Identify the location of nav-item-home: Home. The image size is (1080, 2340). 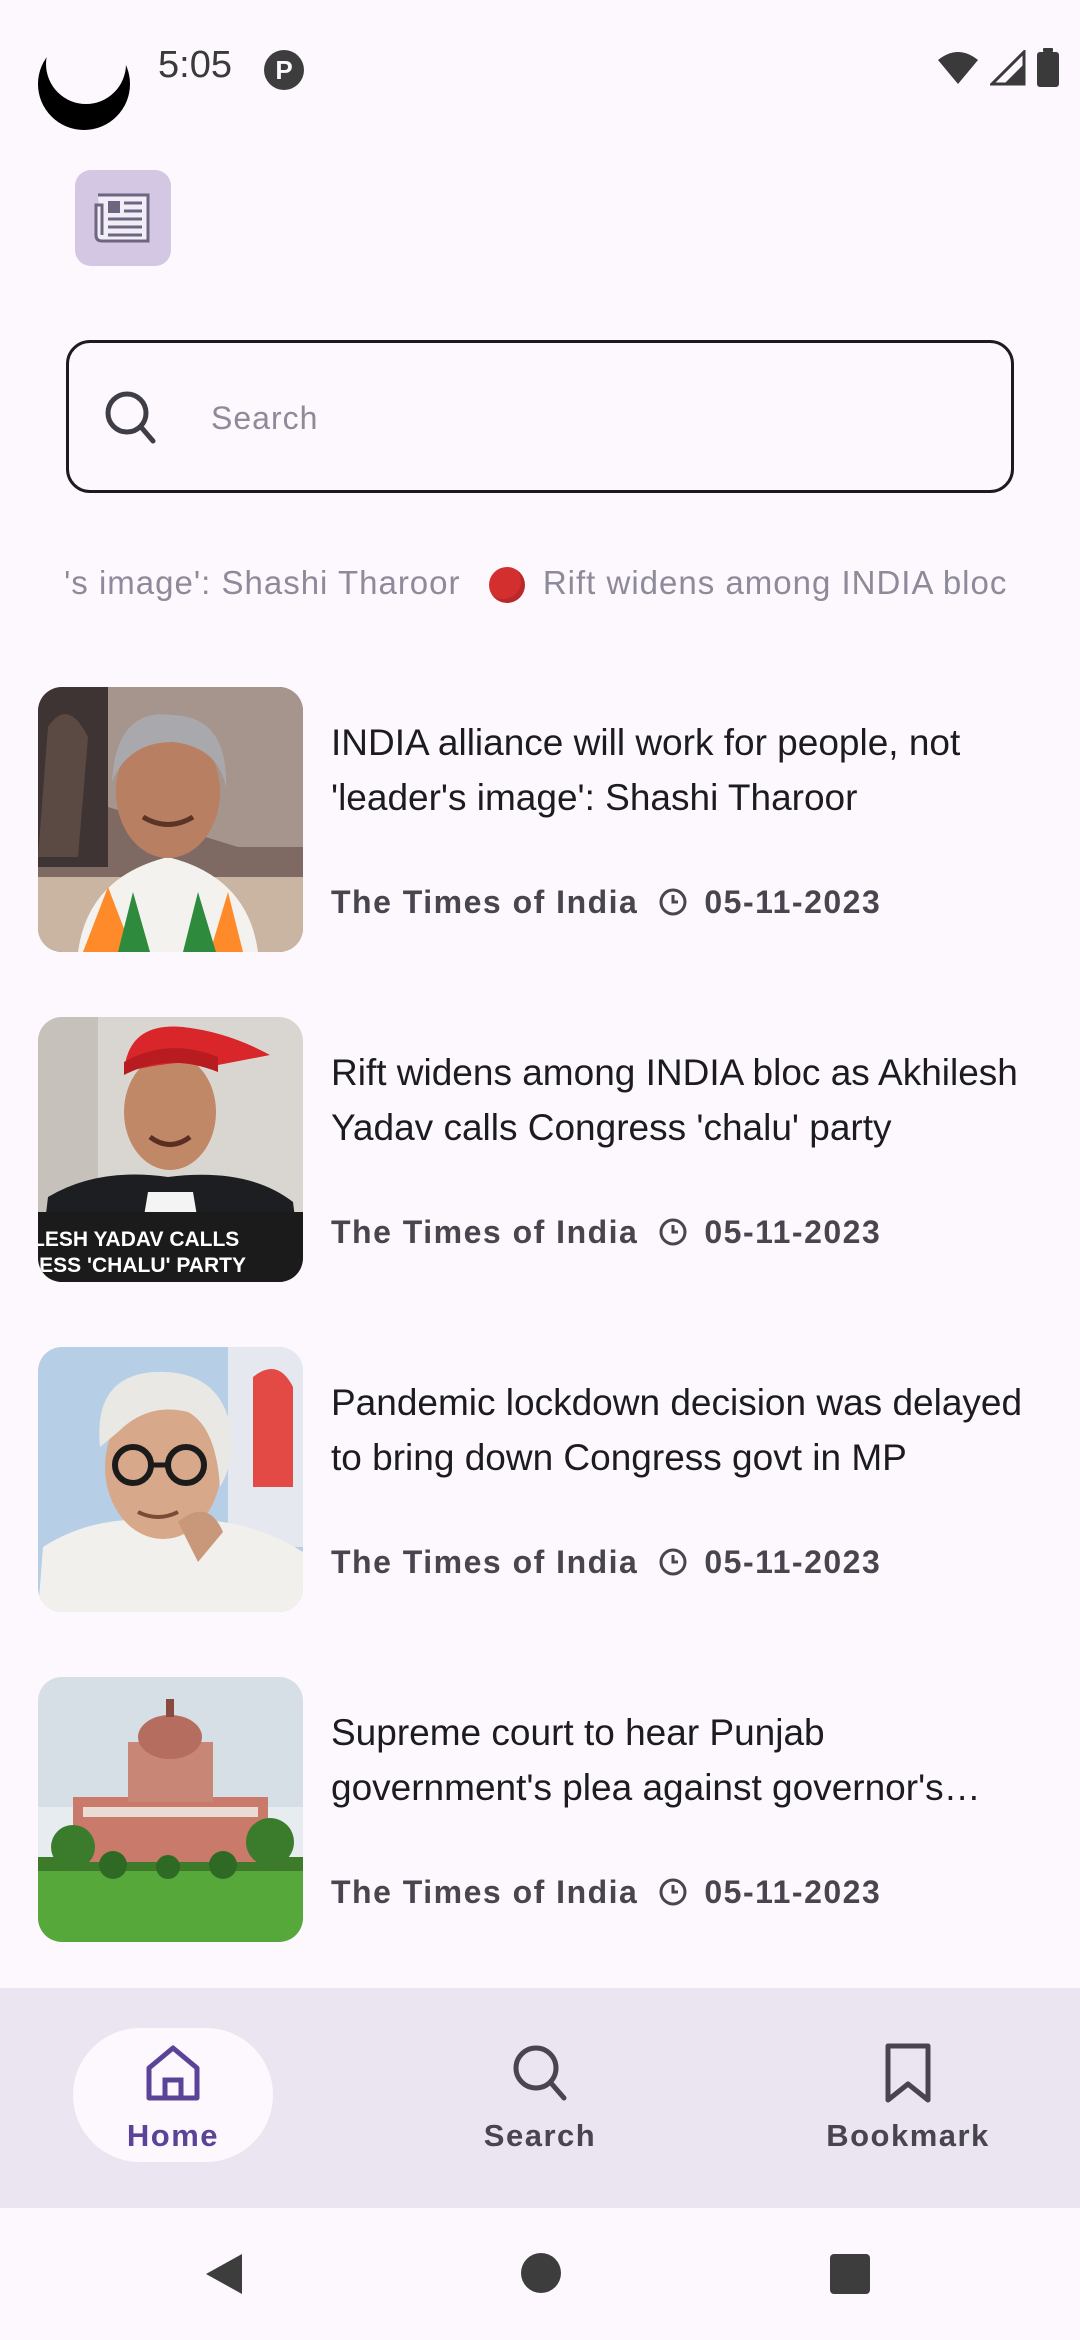
(173, 2095).